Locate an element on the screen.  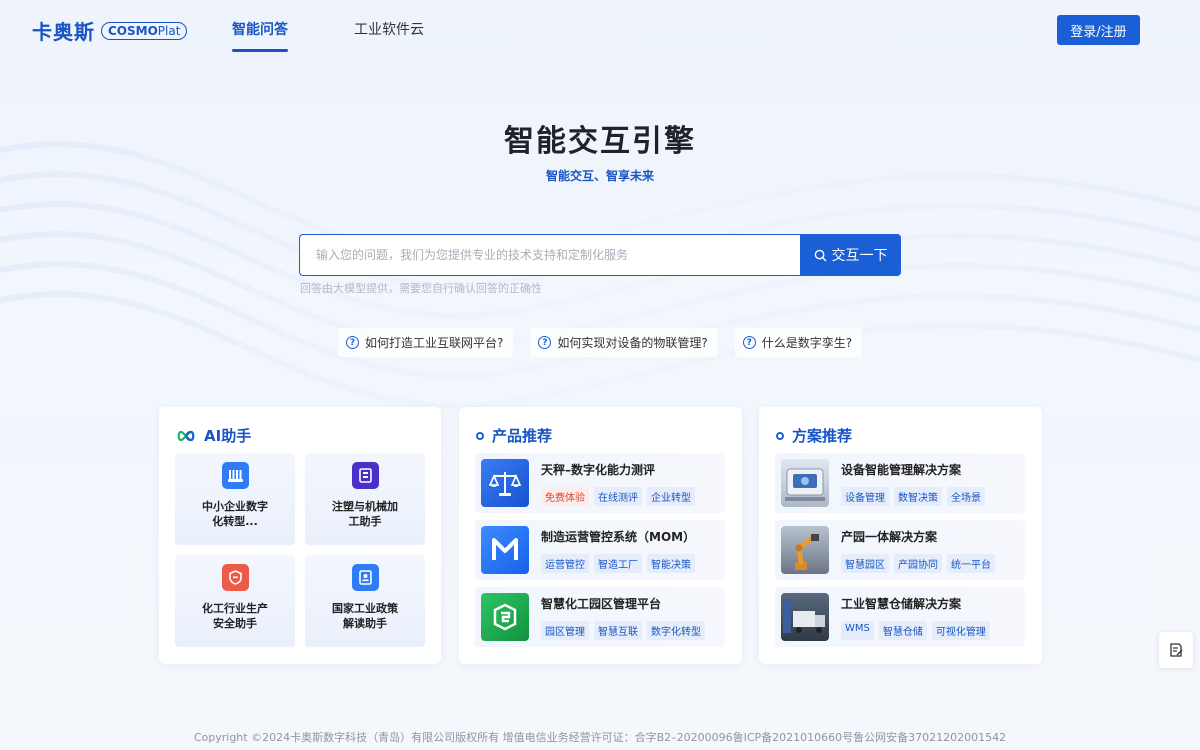
solution-name: 工业智慧仓储解决方案 is located at coordinates (901, 603).